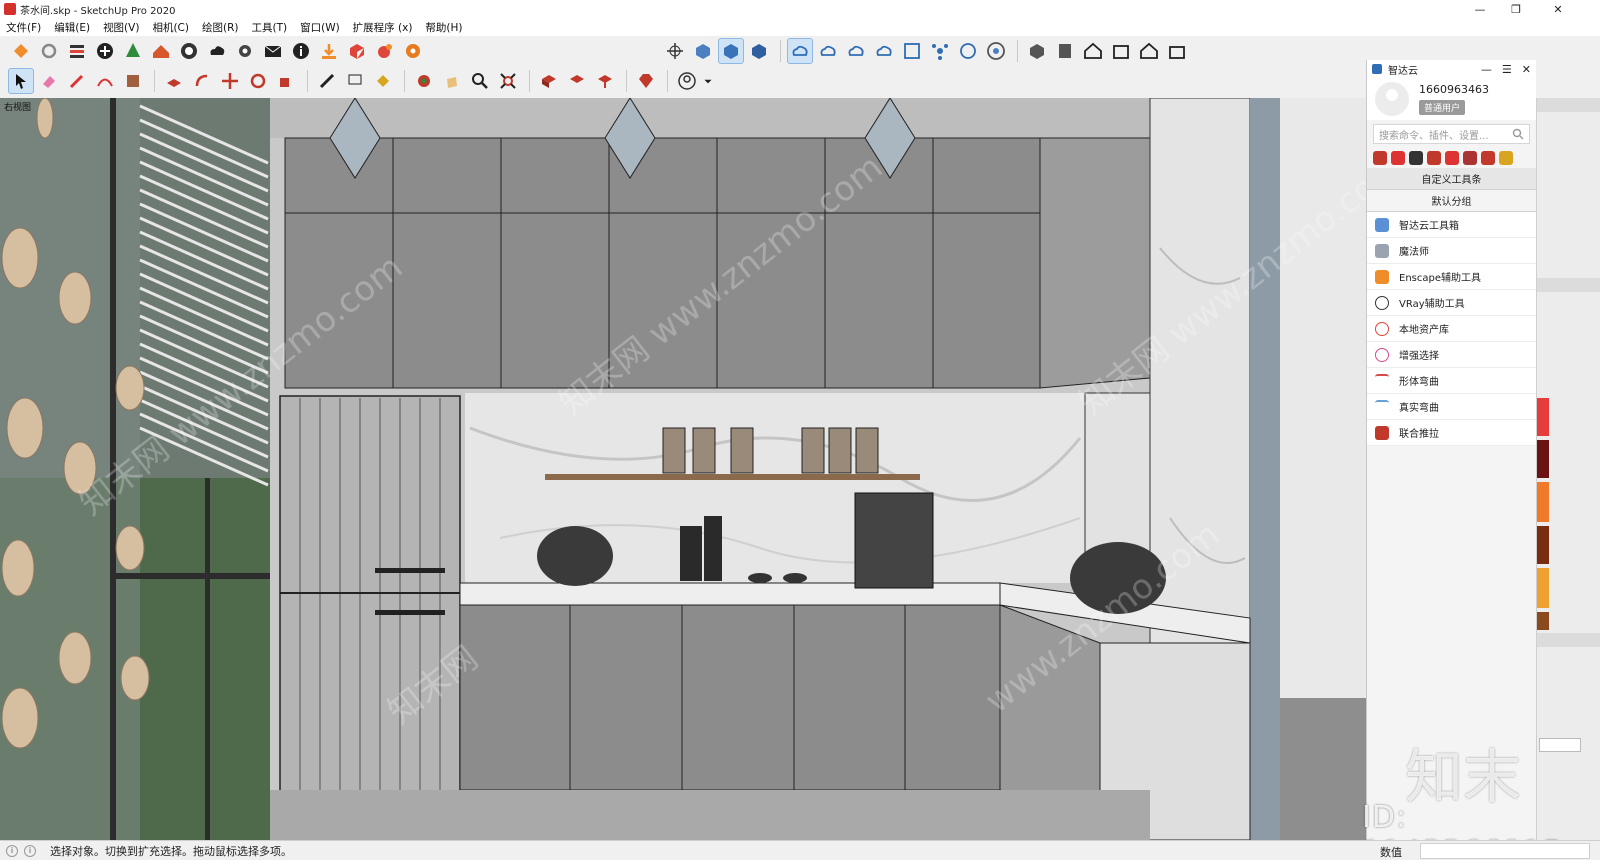 This screenshot has height=860, width=1600. What do you see at coordinates (708, 81) in the screenshot?
I see `chevron-down-icon` at bounding box center [708, 81].